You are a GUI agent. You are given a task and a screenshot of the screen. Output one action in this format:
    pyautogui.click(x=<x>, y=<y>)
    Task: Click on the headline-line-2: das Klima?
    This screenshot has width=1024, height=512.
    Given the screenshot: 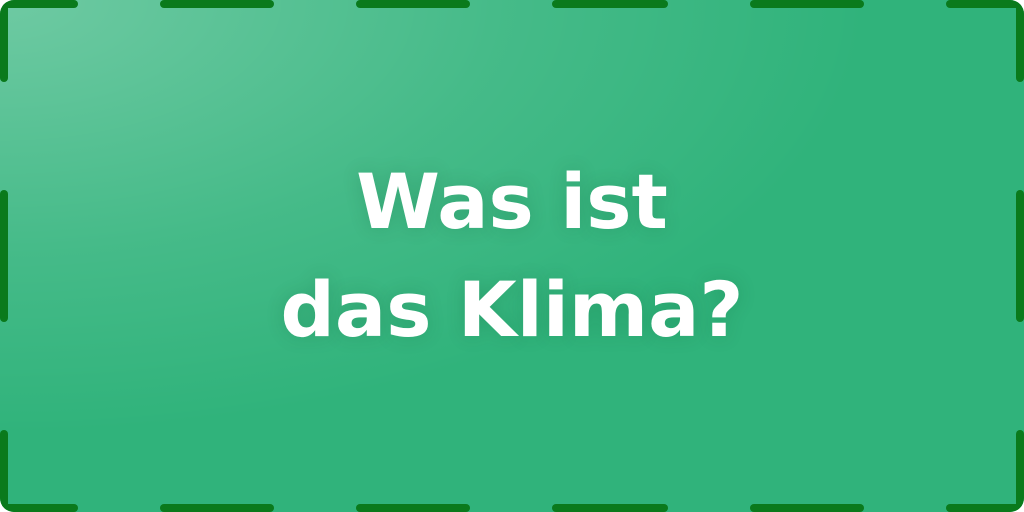 What is the action you would take?
    pyautogui.click(x=512, y=309)
    